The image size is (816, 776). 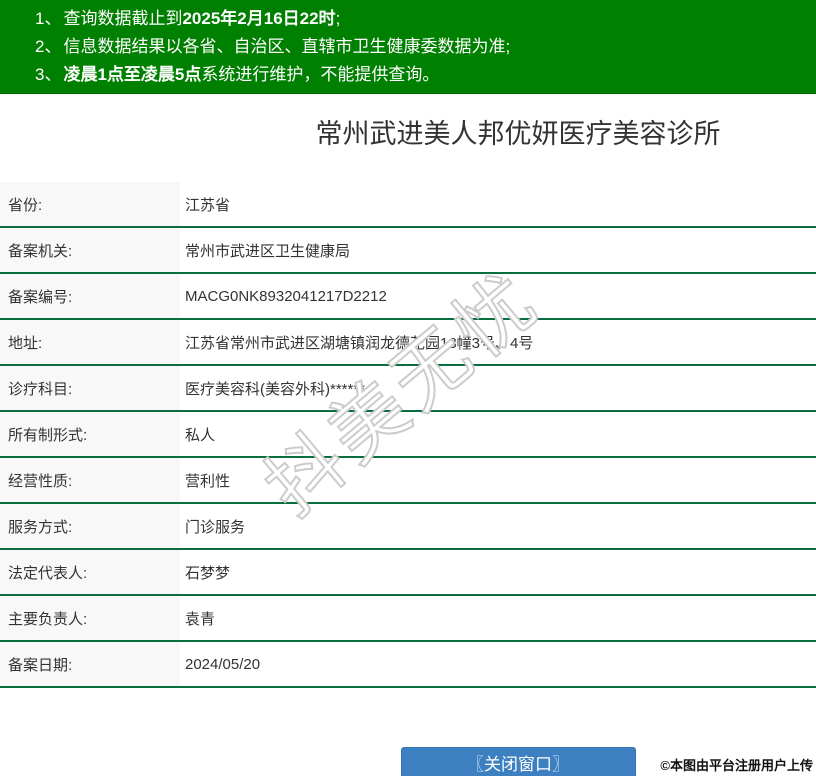 What do you see at coordinates (90, 434) in the screenshot?
I see `row-label: 所有制形式:` at bounding box center [90, 434].